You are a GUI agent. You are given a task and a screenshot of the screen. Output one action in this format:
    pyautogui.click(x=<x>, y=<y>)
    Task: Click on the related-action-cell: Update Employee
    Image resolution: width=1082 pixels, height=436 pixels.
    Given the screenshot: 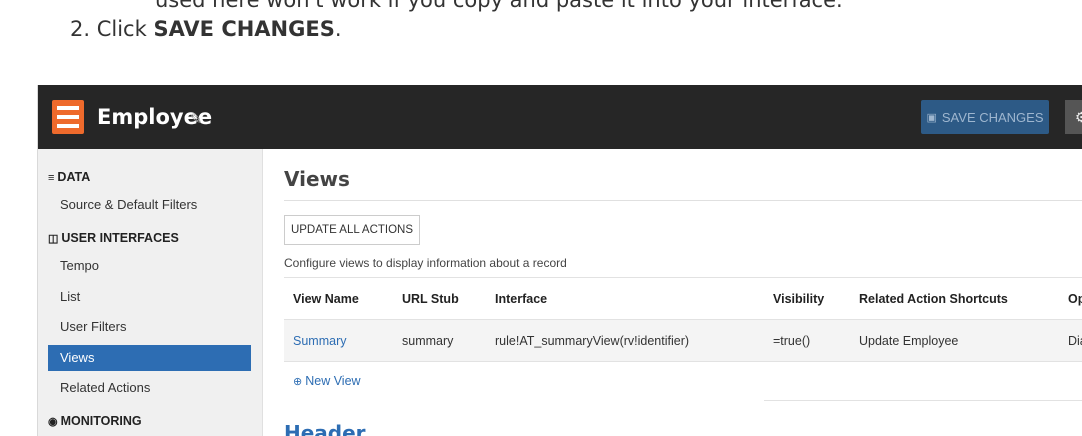 What is the action you would take?
    pyautogui.click(x=909, y=340)
    